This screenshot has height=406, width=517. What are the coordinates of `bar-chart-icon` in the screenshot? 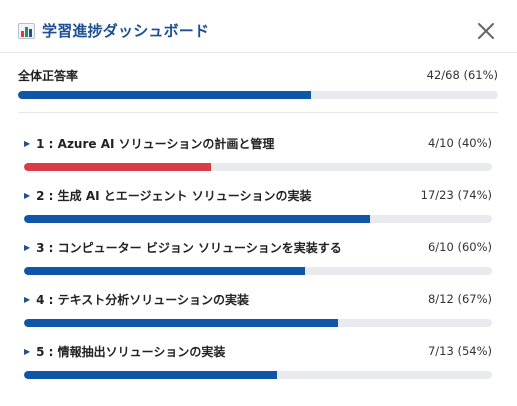 It's located at (26, 30).